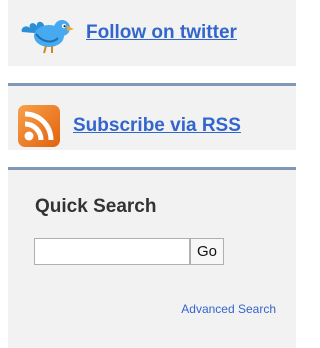 Image resolution: width=320 pixels, height=348 pixels. Describe the element at coordinates (207, 251) in the screenshot. I see `go-button: Go` at that location.